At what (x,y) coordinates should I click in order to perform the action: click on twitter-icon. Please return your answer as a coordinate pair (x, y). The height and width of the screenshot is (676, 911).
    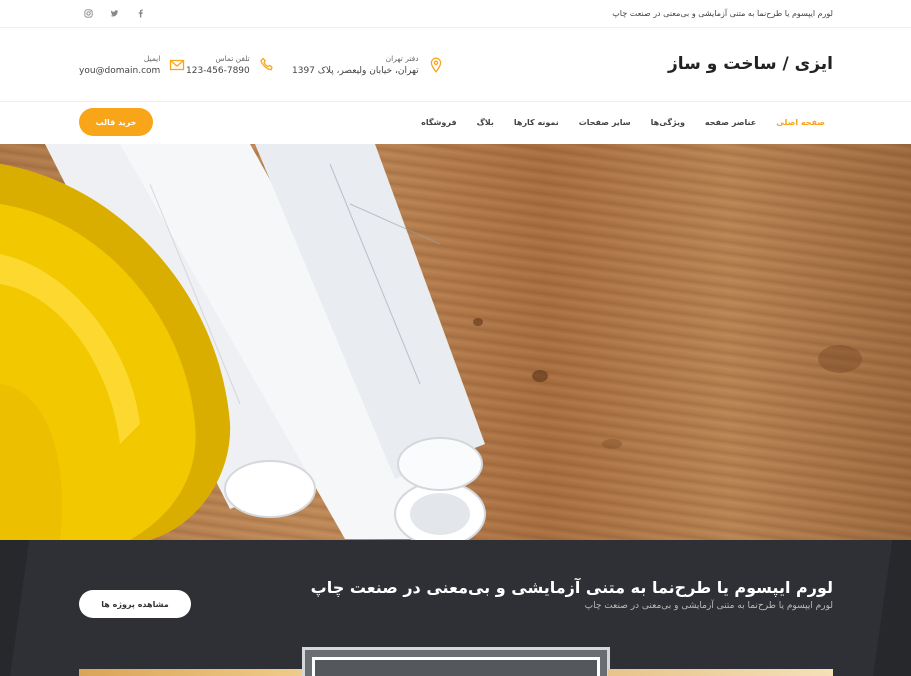
    Looking at the image, I should click on (114, 13).